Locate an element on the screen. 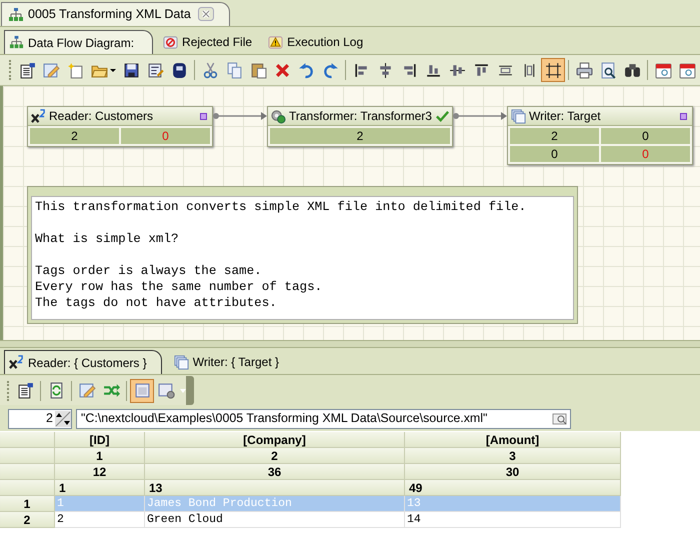 The image size is (700, 535). warning-icon is located at coordinates (276, 42).